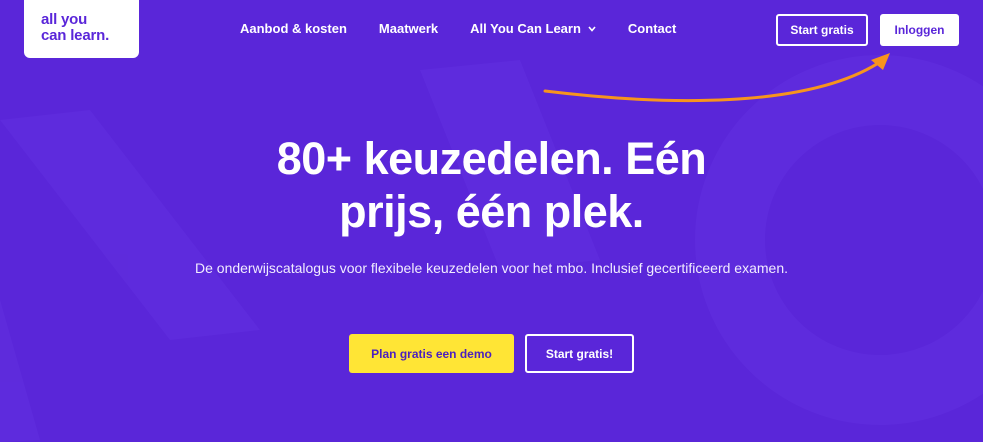 This screenshot has height=442, width=983. I want to click on chevron-down-icon, so click(592, 28).